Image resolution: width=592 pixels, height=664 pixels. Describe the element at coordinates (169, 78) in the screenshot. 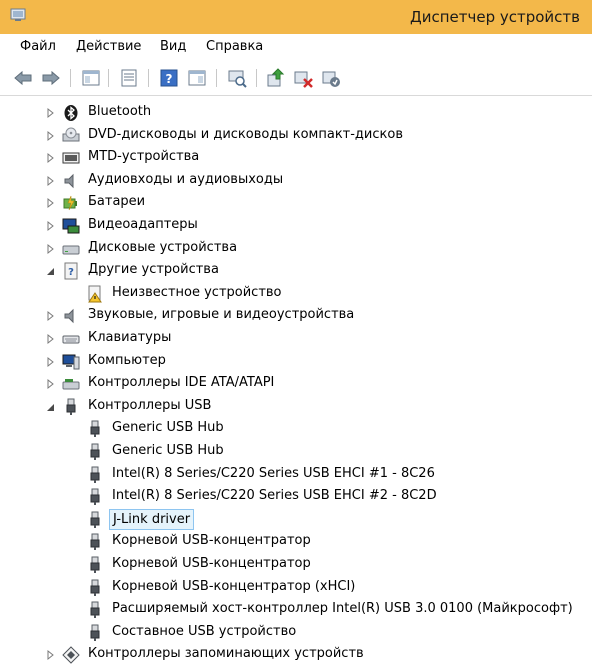

I see `help-icon: ?` at that location.